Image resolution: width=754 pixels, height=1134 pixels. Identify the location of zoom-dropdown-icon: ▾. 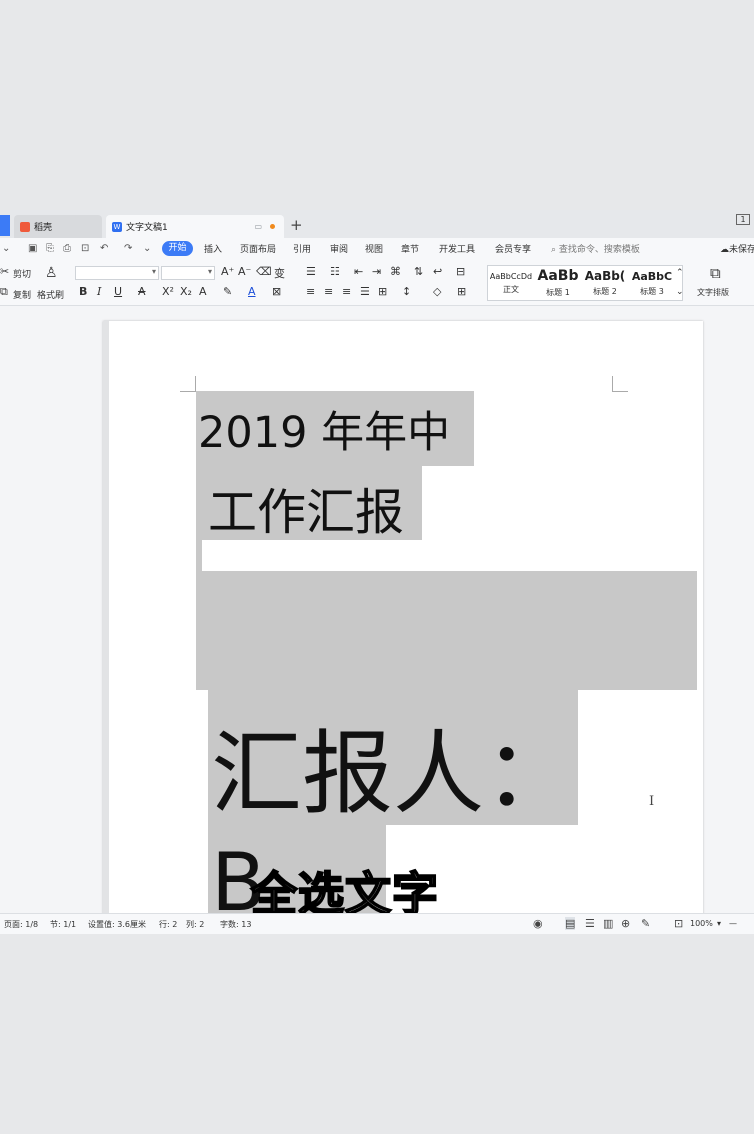
(719, 923).